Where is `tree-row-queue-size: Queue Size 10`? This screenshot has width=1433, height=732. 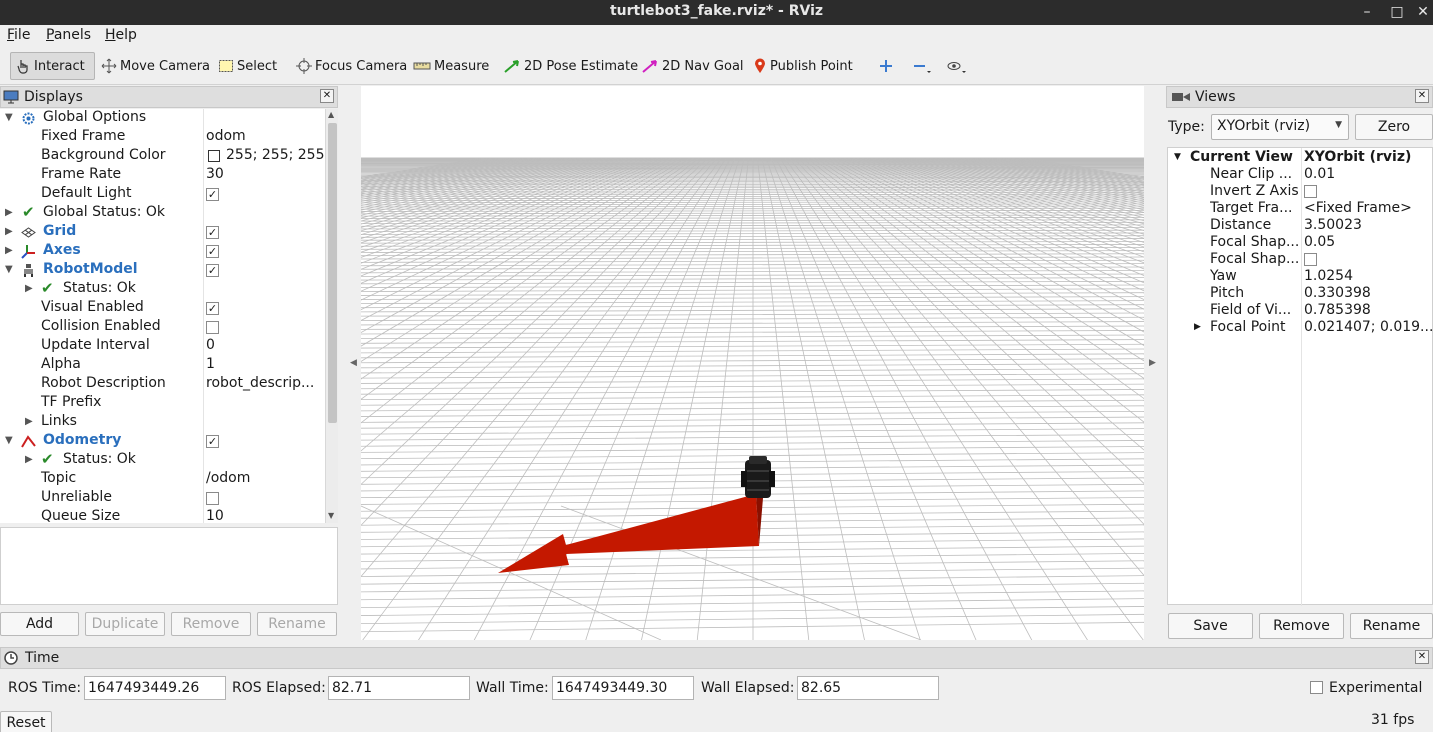
tree-row-queue-size: Queue Size 10 is located at coordinates (162, 515).